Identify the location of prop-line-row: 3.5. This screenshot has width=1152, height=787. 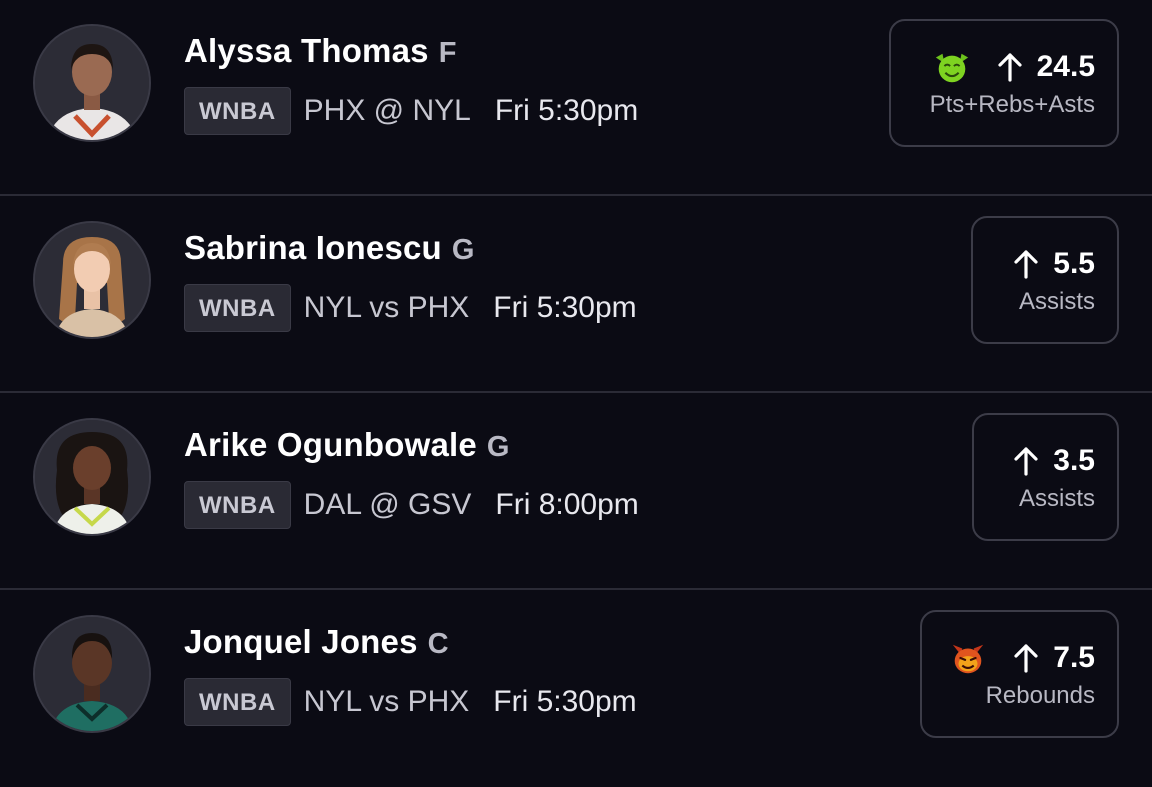
(1054, 461).